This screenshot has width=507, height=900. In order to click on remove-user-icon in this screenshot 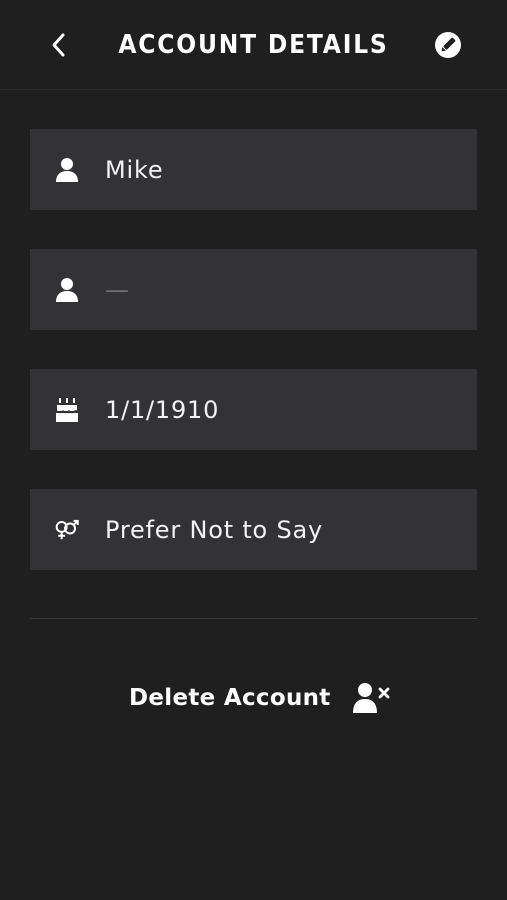, I will do `click(371, 698)`.